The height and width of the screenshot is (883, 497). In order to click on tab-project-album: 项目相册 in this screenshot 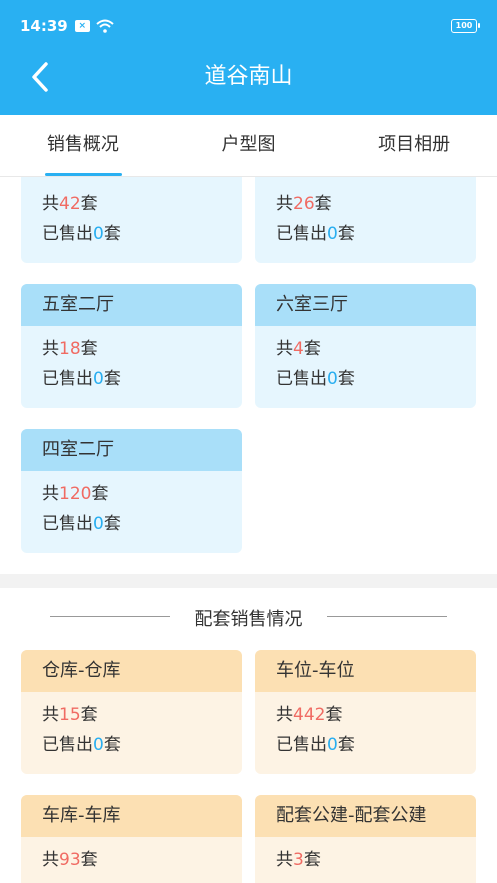, I will do `click(414, 145)`.